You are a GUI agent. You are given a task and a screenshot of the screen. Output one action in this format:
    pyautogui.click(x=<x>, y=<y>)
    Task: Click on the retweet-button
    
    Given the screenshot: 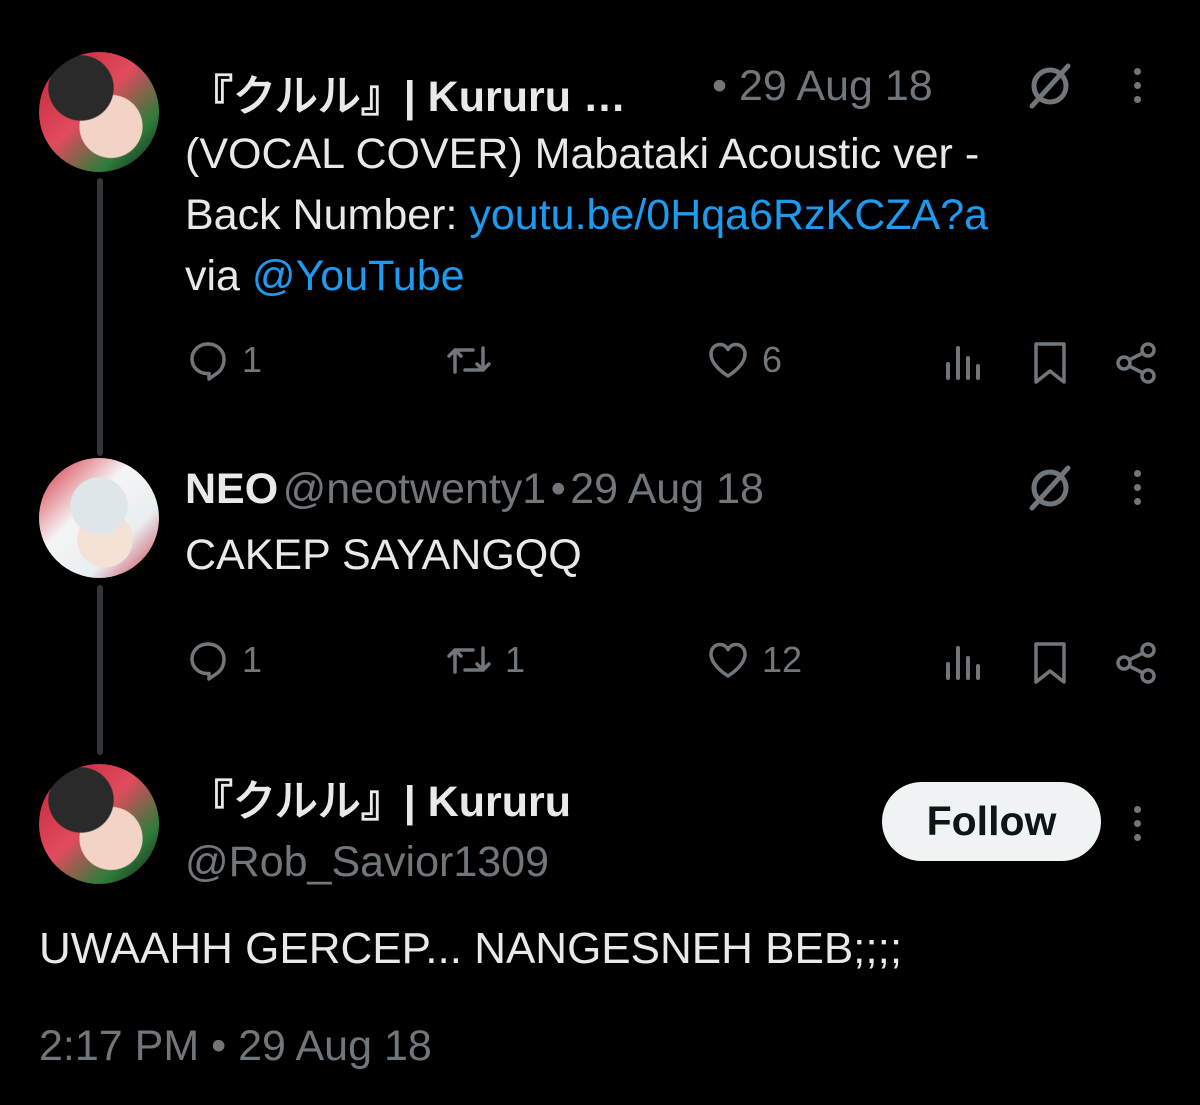 What is the action you would take?
    pyautogui.click(x=475, y=360)
    